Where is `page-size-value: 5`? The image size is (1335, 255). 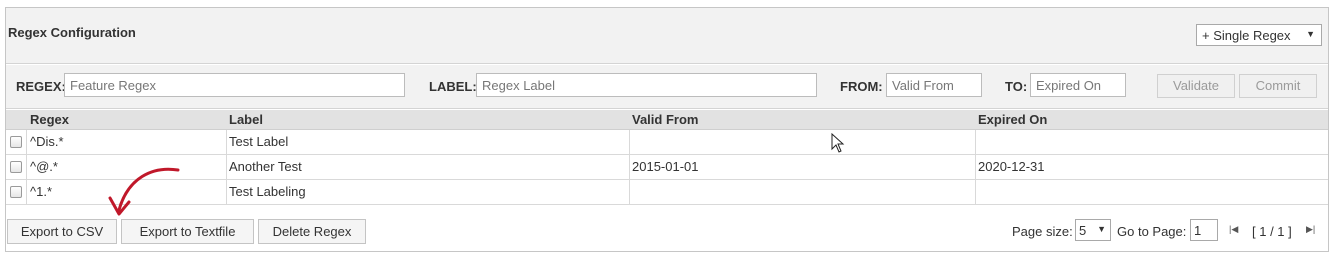 page-size-value: 5 is located at coordinates (1083, 230).